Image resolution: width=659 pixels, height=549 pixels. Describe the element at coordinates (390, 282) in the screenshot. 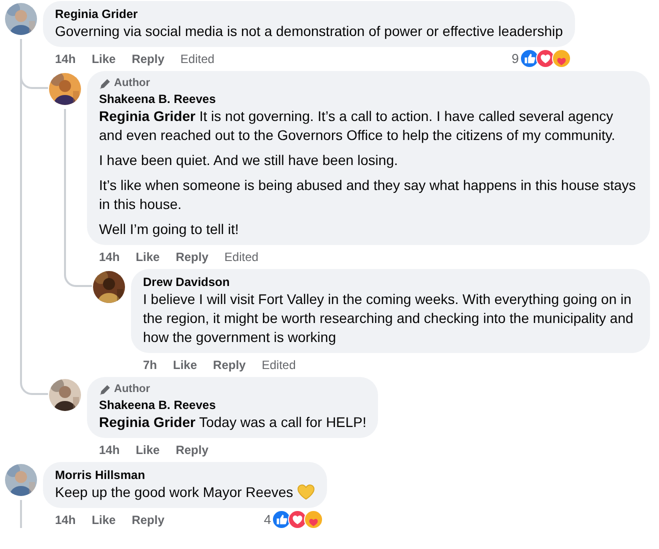

I see `commenter-name: Drew Davidson` at that location.